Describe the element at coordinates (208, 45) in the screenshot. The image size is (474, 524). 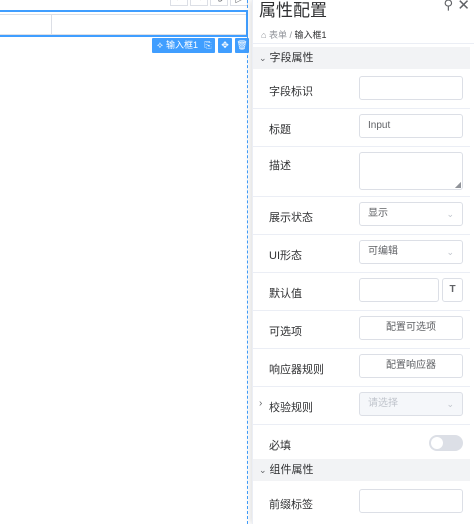
I see `copy-field-button: ⎘` at that location.